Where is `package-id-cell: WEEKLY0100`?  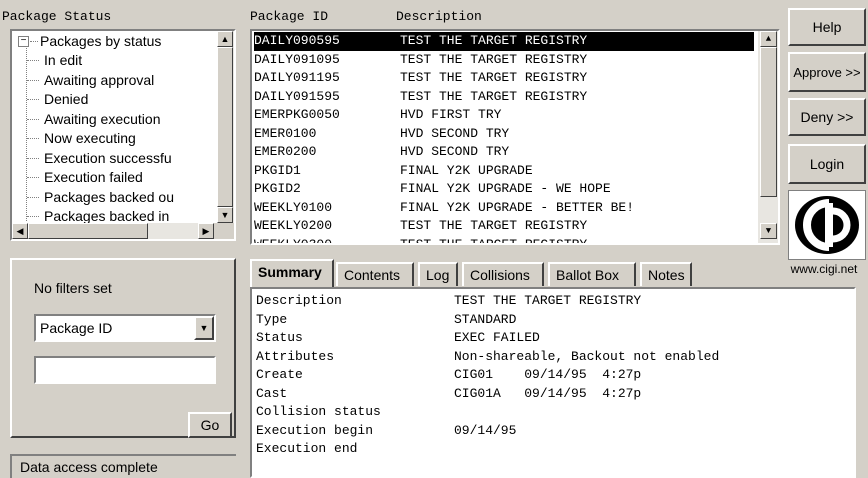 package-id-cell: WEEKLY0100 is located at coordinates (293, 207).